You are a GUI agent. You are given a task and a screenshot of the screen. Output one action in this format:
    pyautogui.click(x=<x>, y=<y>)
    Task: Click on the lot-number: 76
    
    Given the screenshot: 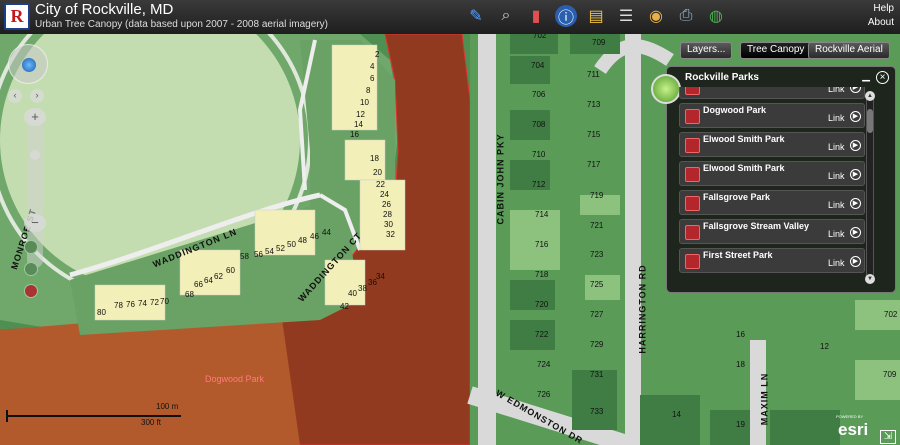 What is the action you would take?
    pyautogui.click(x=130, y=304)
    